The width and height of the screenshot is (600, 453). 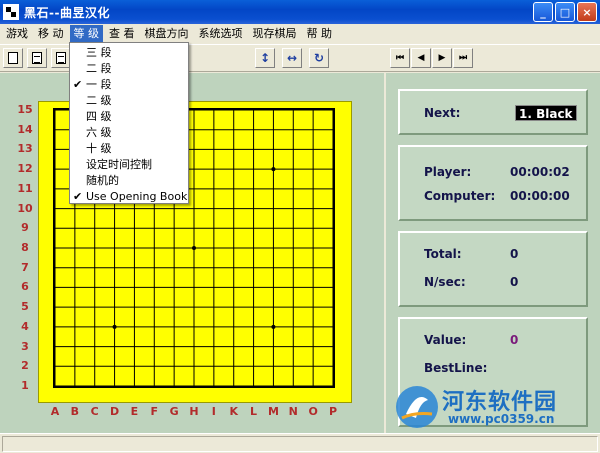 I want to click on flip-horizontal-icon: ↔, so click(x=292, y=58).